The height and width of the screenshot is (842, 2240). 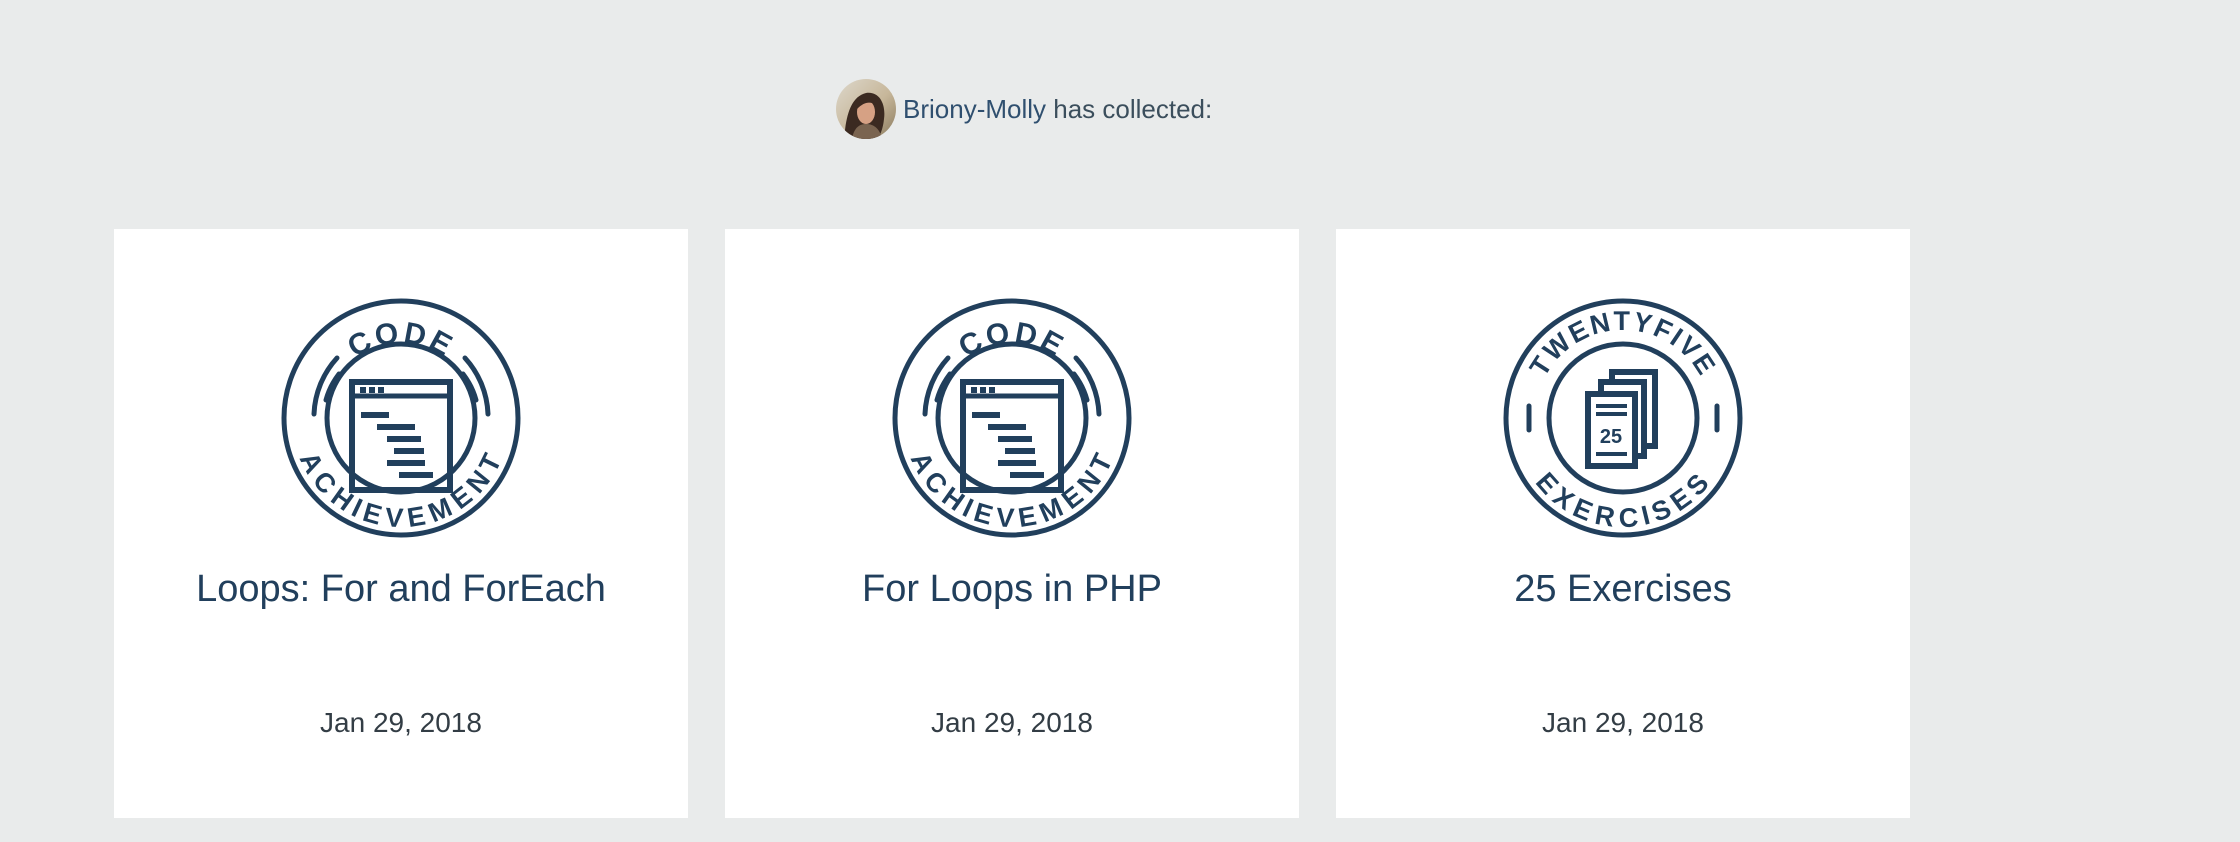 What do you see at coordinates (1623, 589) in the screenshot?
I see `achievement-title: 25 Exercises` at bounding box center [1623, 589].